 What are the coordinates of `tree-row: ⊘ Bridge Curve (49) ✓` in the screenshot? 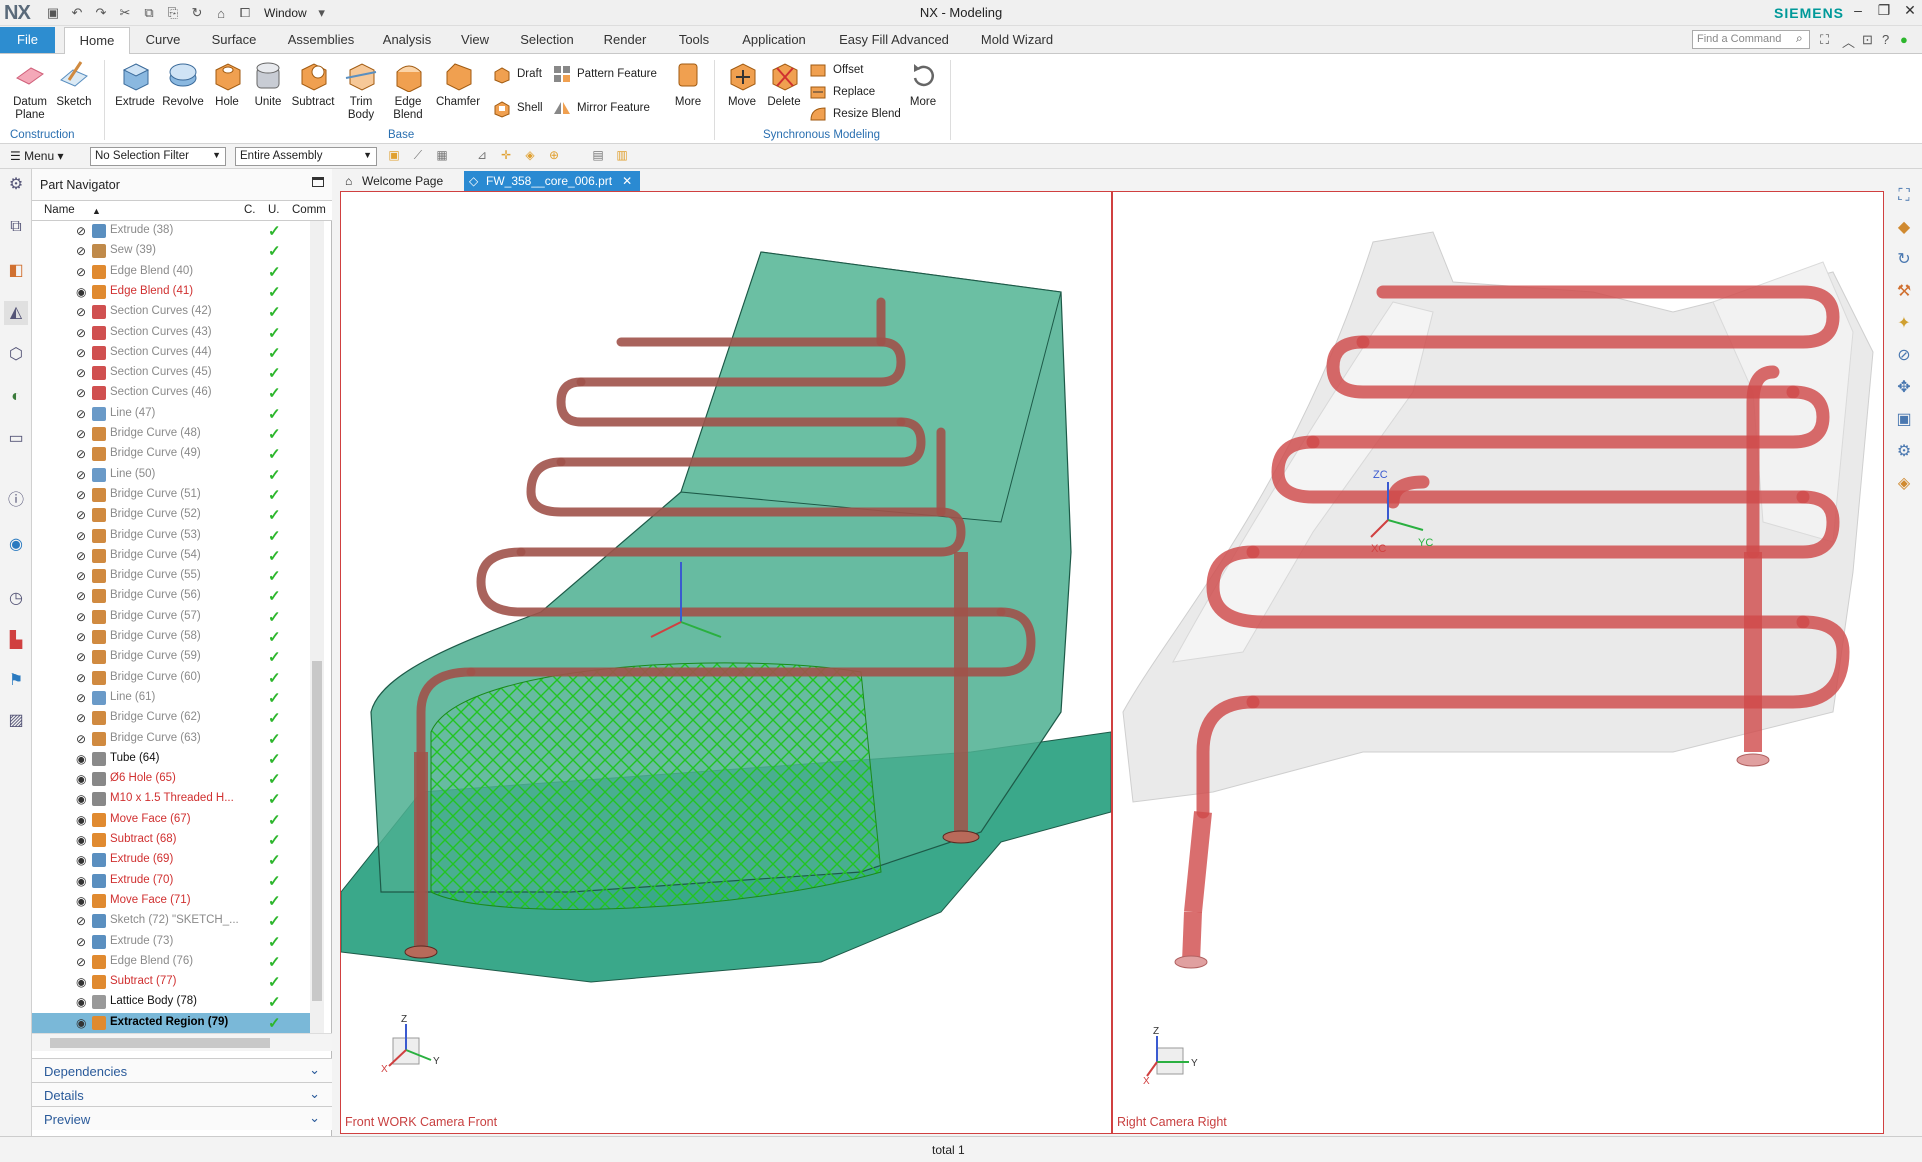 It's located at (172, 454).